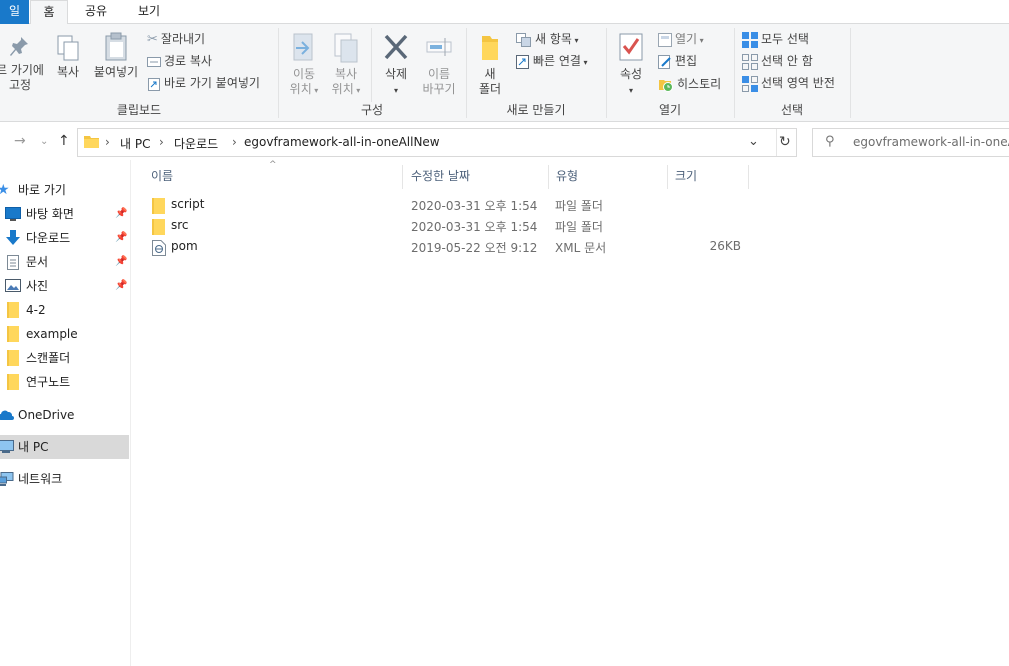  What do you see at coordinates (14, 12) in the screenshot?
I see `tab-file: 일` at bounding box center [14, 12].